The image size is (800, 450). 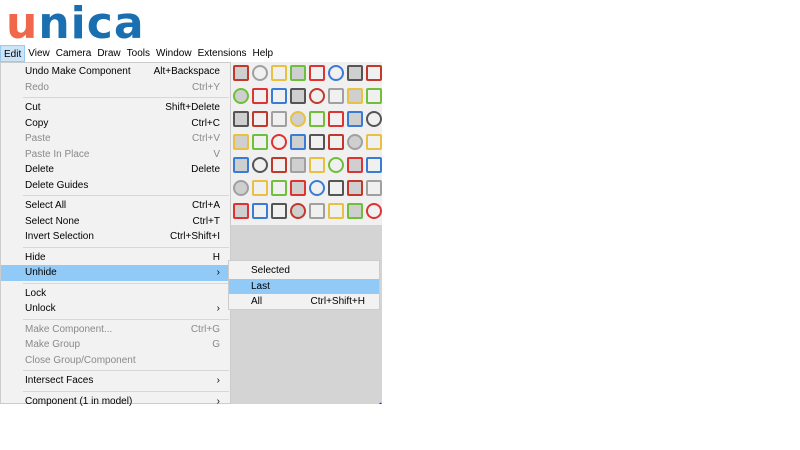 What do you see at coordinates (115, 124) in the screenshot?
I see `menu-item-copy: Copy Ctrl+C` at bounding box center [115, 124].